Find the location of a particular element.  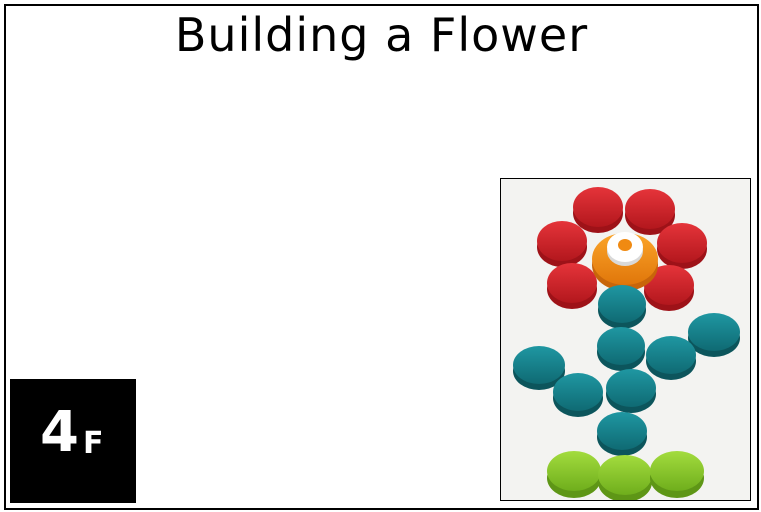

grass is located at coordinates (625, 475).